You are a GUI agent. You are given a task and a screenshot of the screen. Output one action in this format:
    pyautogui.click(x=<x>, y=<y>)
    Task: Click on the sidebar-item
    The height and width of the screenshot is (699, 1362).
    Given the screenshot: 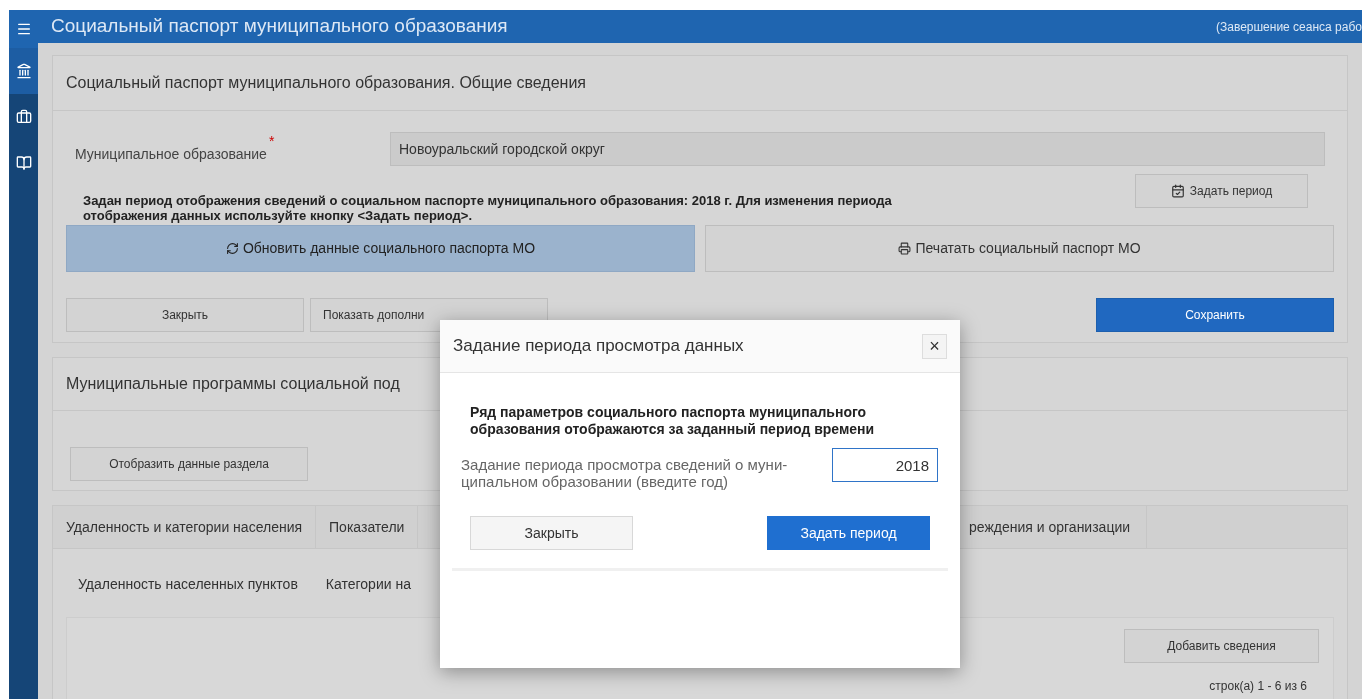 What is the action you would take?
    pyautogui.click(x=23, y=71)
    